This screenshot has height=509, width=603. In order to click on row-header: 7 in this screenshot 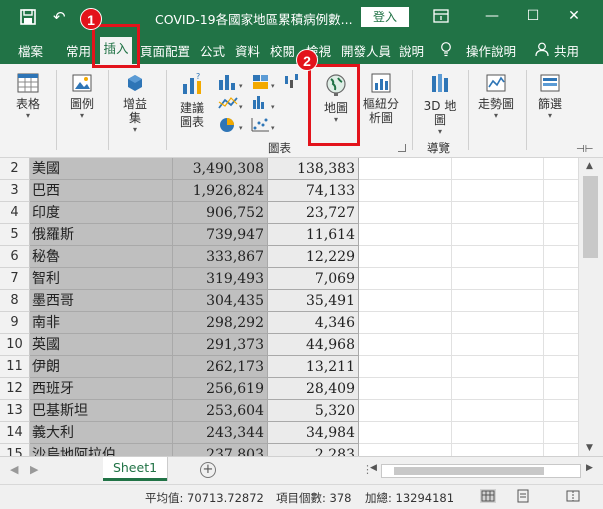, I will do `click(15, 279)`.